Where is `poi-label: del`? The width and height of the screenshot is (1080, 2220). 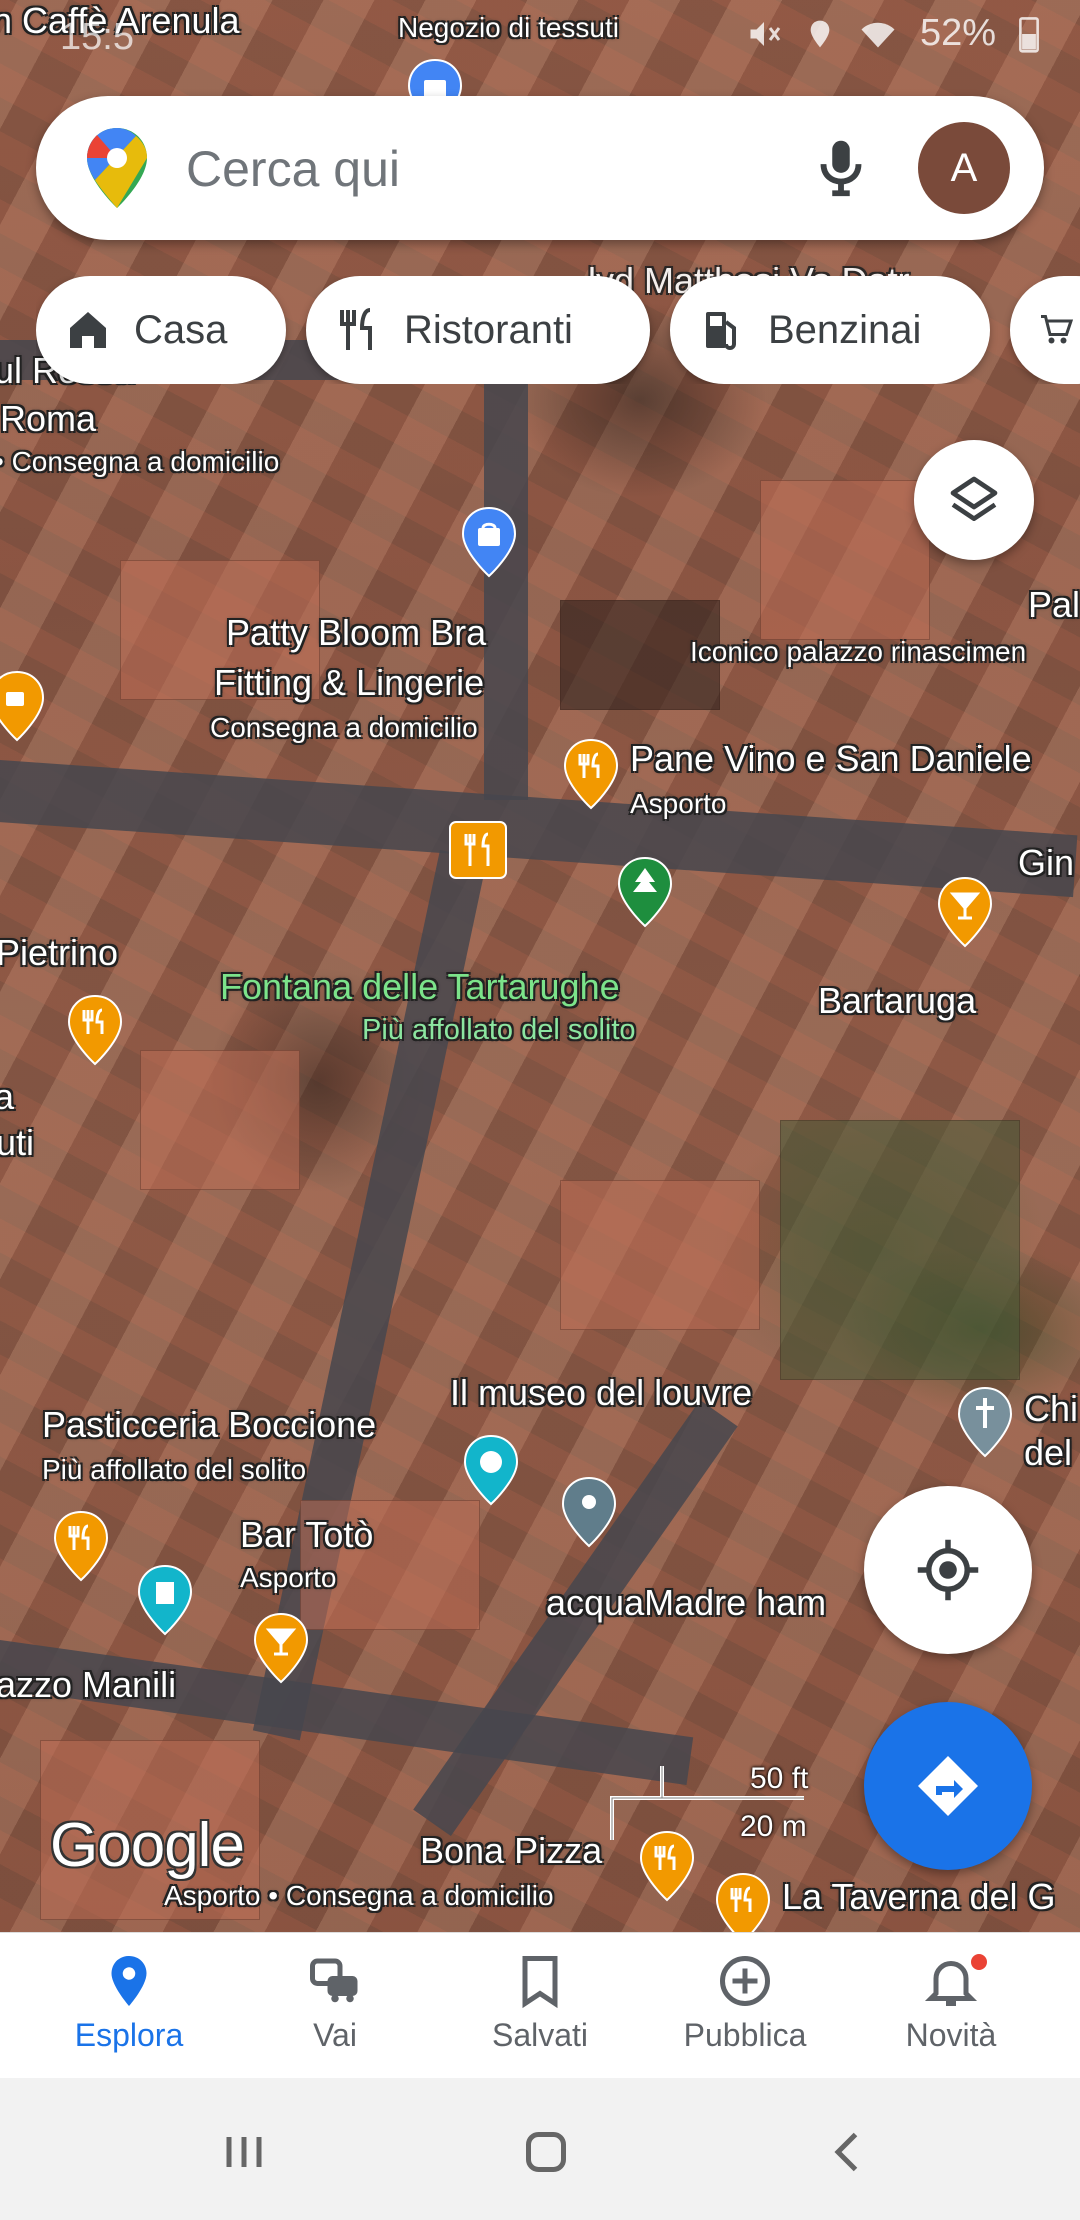
poi-label: del is located at coordinates (1048, 1452).